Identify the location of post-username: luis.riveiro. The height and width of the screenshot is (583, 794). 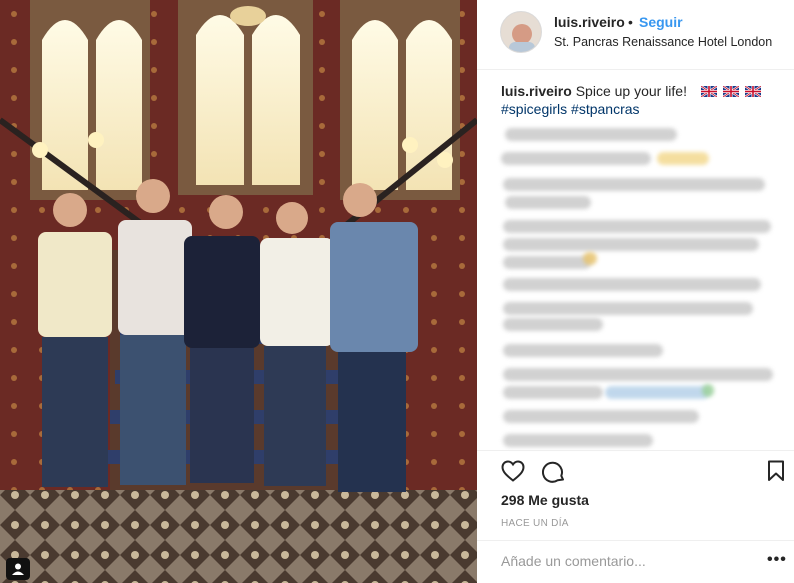
(589, 22).